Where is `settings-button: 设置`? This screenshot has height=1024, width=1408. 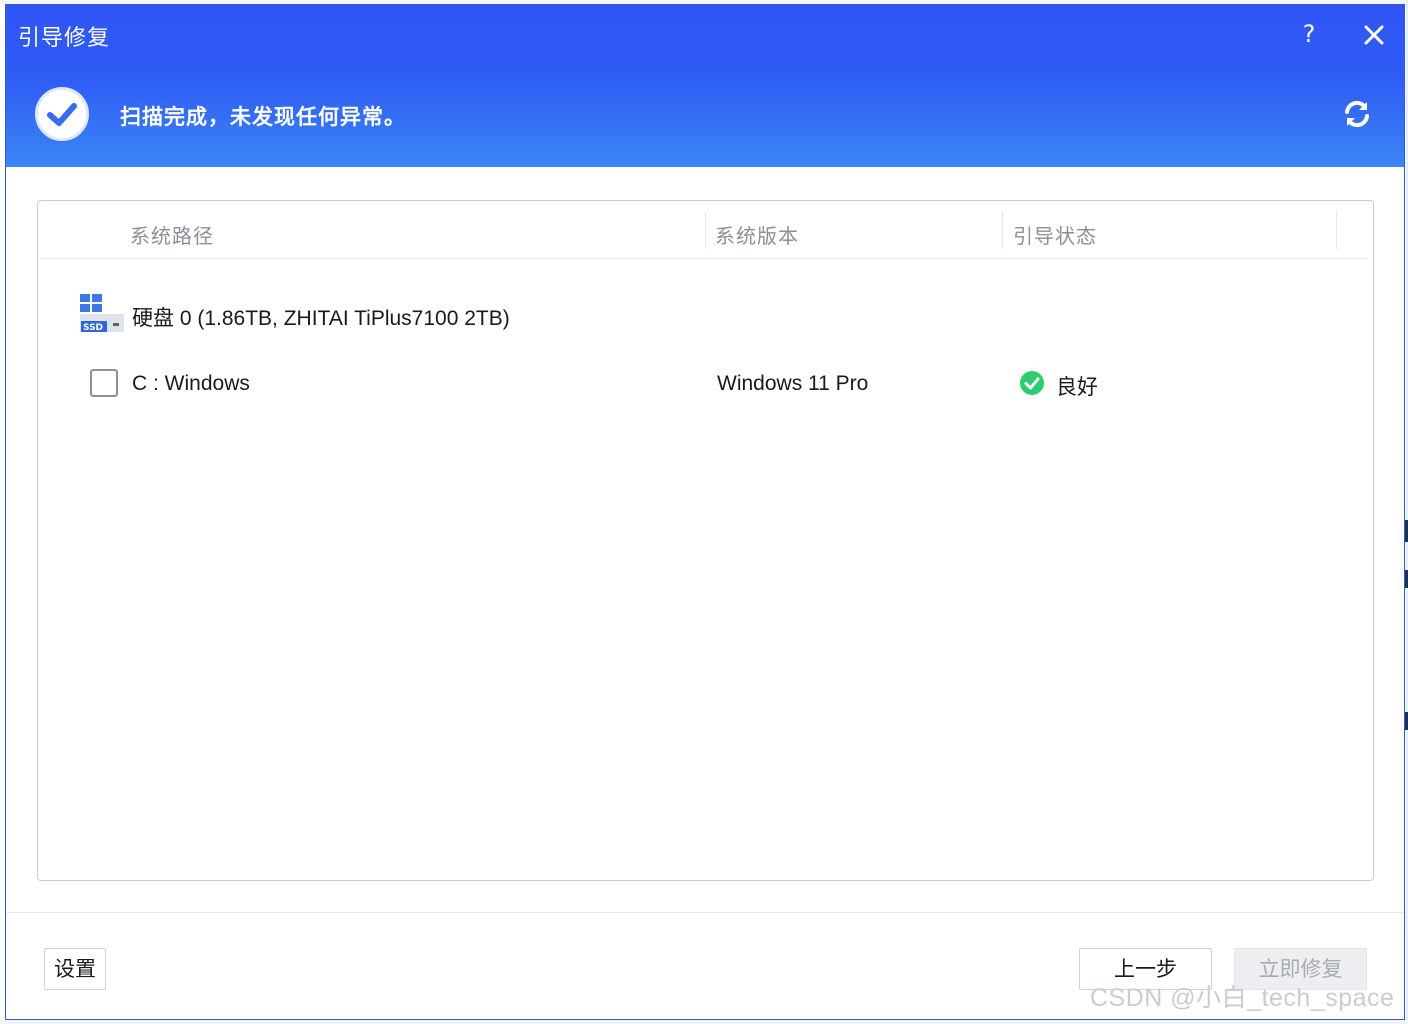
settings-button: 设置 is located at coordinates (75, 969).